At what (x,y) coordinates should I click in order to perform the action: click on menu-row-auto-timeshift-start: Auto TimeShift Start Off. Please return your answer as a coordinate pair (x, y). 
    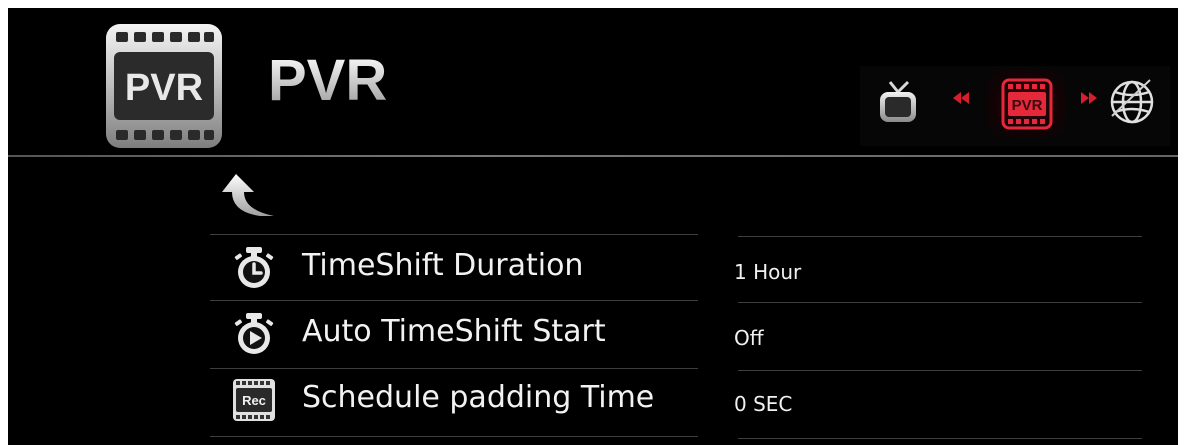
    Looking at the image, I should click on (676, 335).